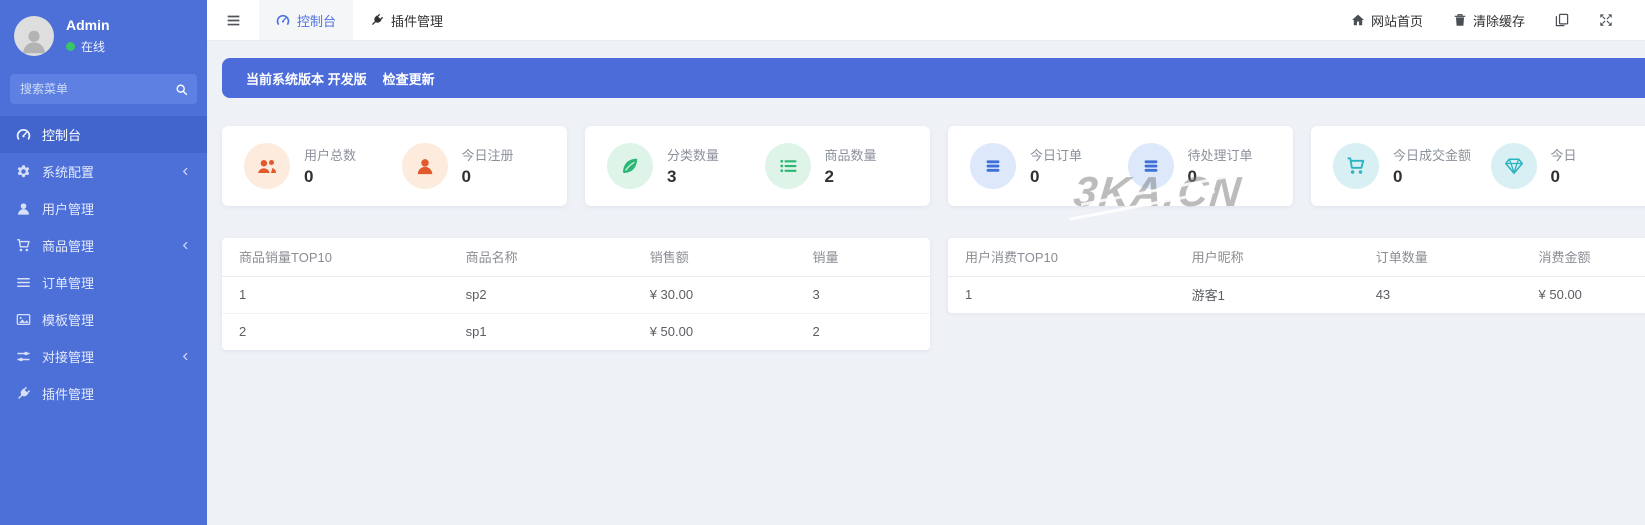  I want to click on template-icon, so click(23, 319).